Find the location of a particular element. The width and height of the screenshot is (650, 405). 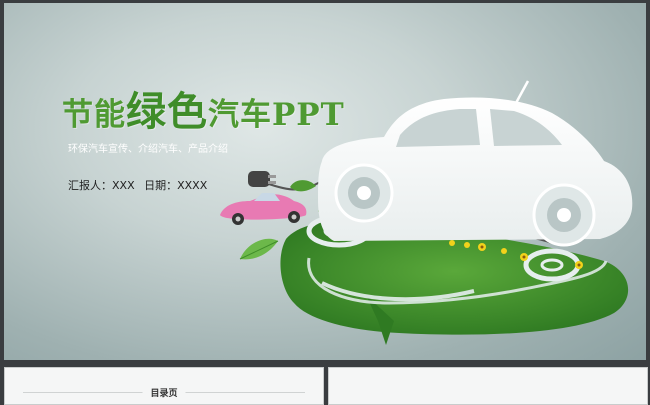

slide-thumbnail-strip: 目录页 is located at coordinates (325, 383).